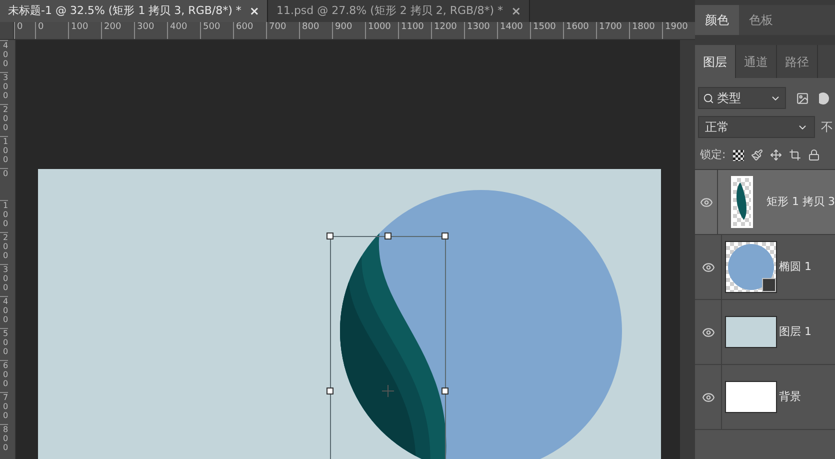 The width and height of the screenshot is (835, 459). I want to click on ruler-label: 1800, so click(645, 30).